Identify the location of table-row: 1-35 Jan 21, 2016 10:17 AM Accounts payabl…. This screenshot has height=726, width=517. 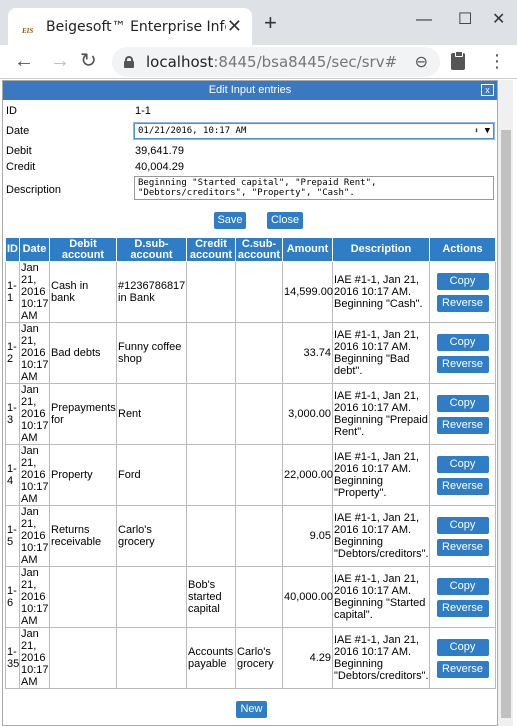
(250, 658).